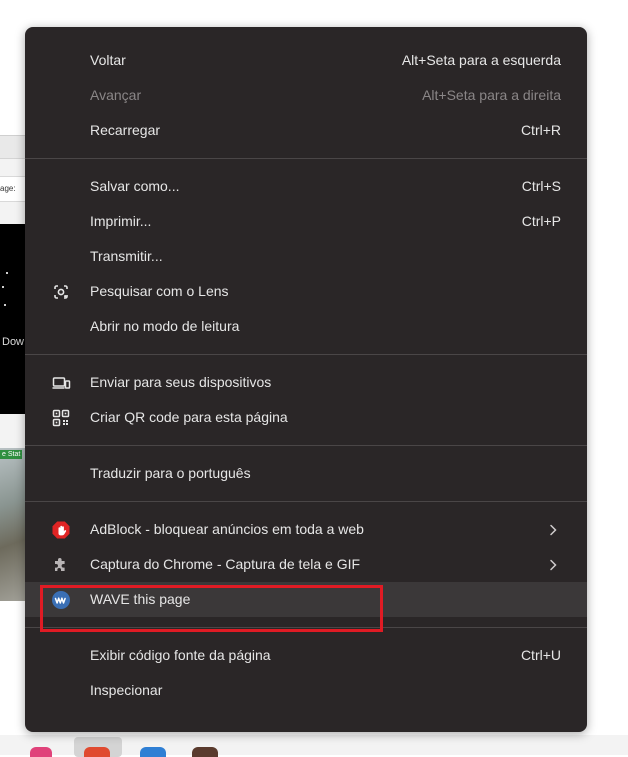 This screenshot has height=757, width=628. I want to click on menu-item-label: Exibir código fonte da página, so click(180, 655).